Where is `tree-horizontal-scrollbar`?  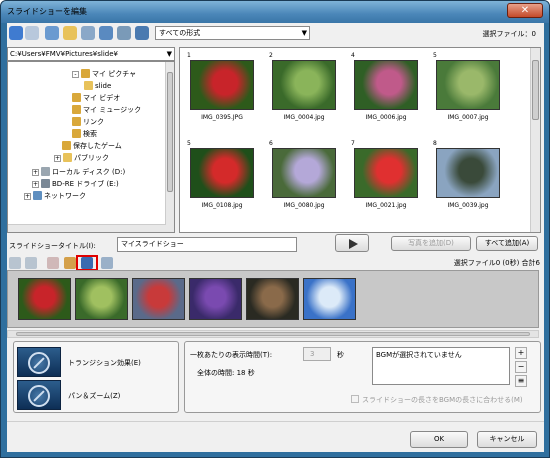 tree-horizontal-scrollbar is located at coordinates (87, 228).